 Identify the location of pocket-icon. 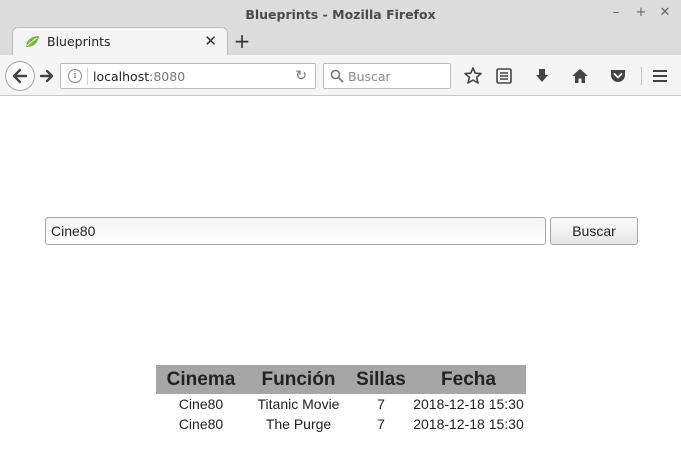
(618, 76).